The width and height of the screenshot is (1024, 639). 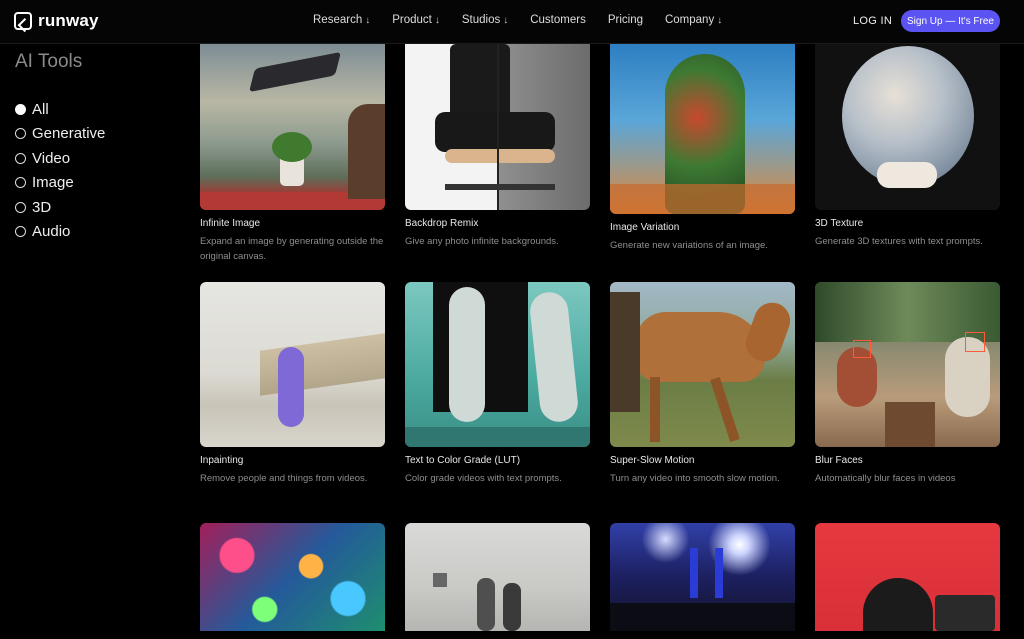 I want to click on sidebar-title: AI Tools, so click(x=49, y=61).